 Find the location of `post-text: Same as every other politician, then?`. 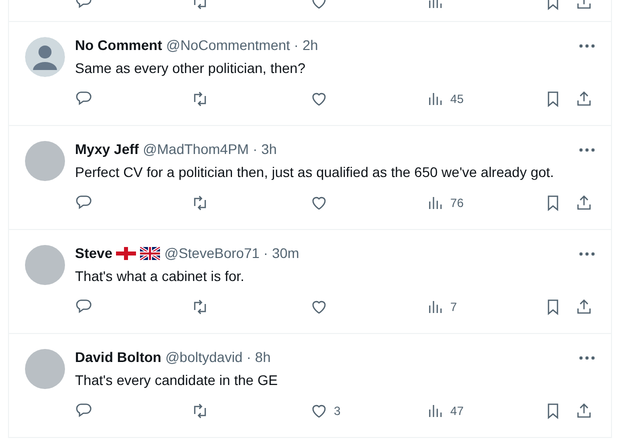

post-text: Same as every other politician, then? is located at coordinates (190, 68).